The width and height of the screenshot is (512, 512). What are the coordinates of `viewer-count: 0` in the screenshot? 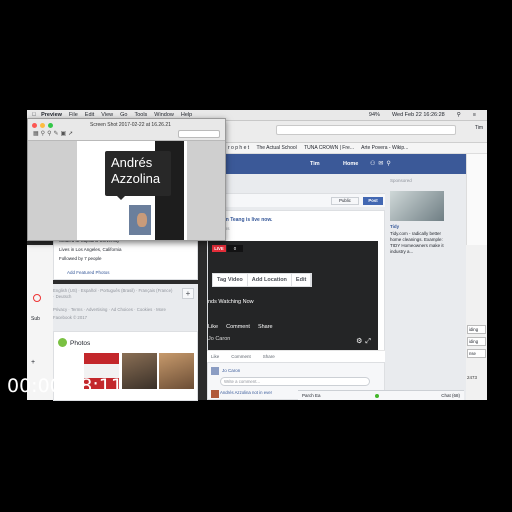 It's located at (235, 248).